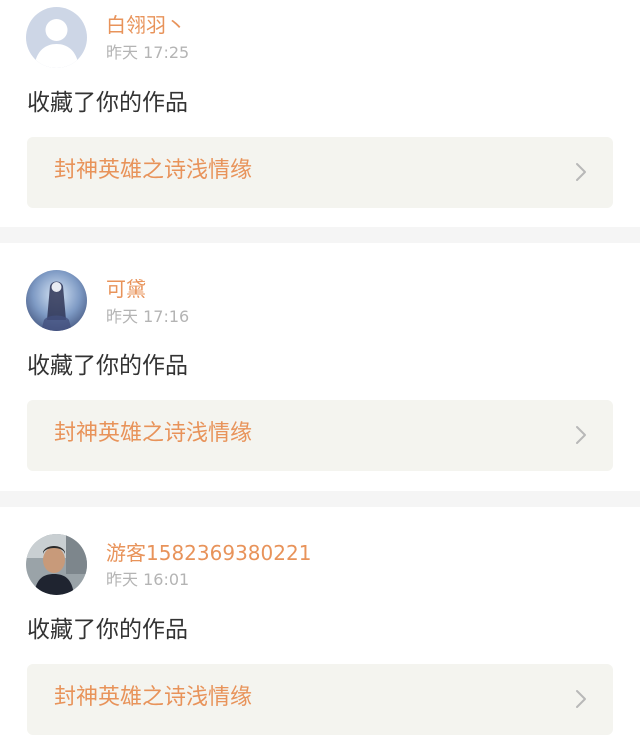 This screenshot has width=640, height=738. I want to click on timestamp: 昨天 17:16, so click(148, 316).